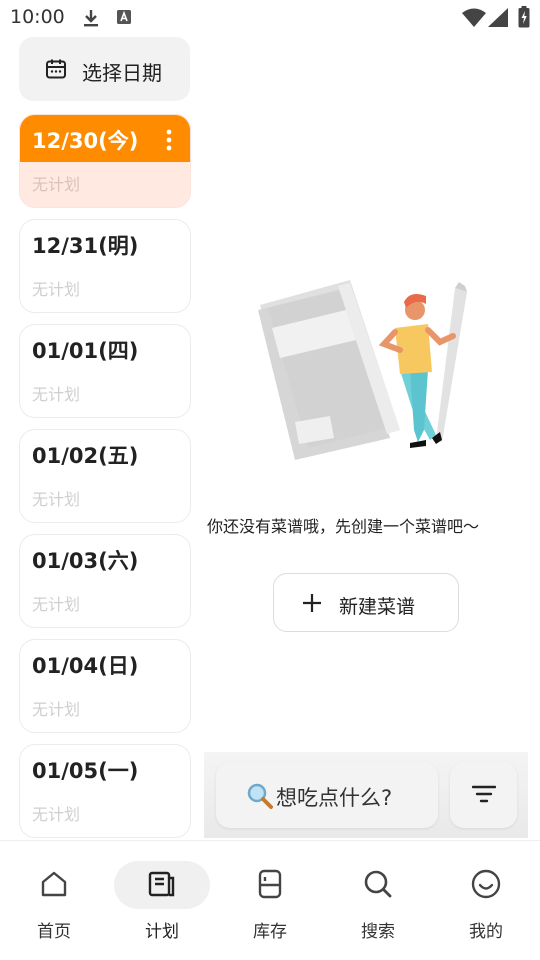  I want to click on cellular-signal-icon, so click(498, 19).